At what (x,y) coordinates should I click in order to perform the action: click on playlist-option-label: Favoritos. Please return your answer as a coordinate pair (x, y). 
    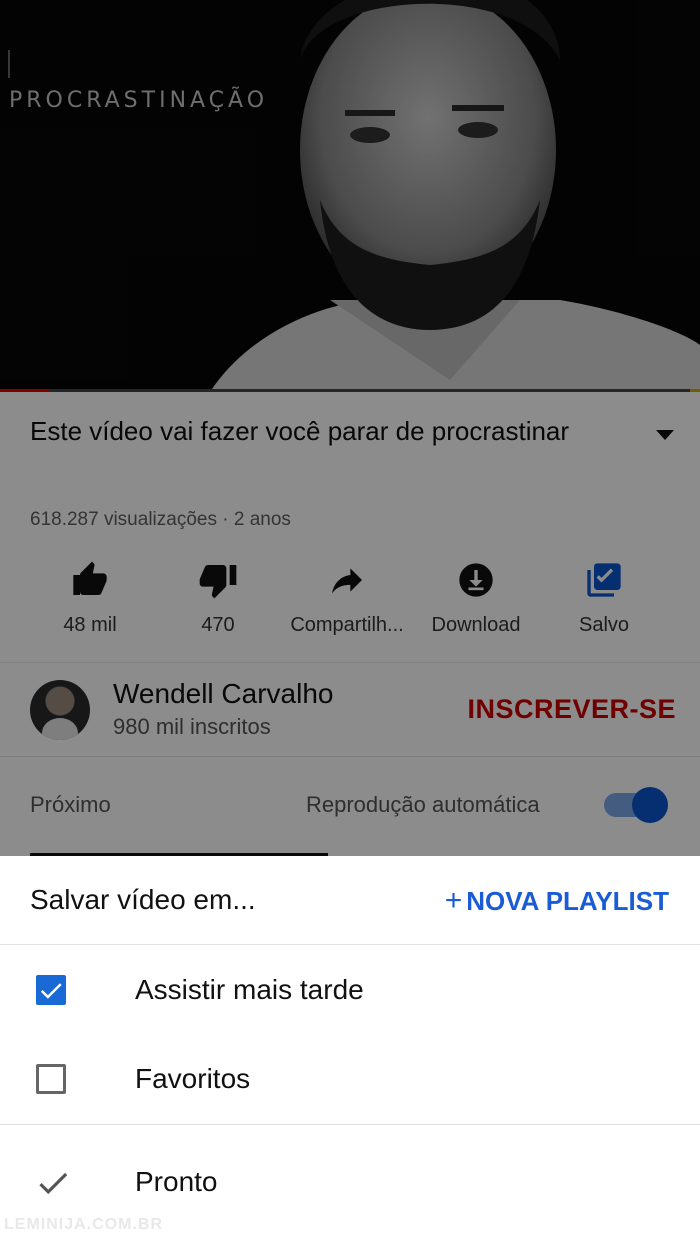
    Looking at the image, I should click on (193, 1078).